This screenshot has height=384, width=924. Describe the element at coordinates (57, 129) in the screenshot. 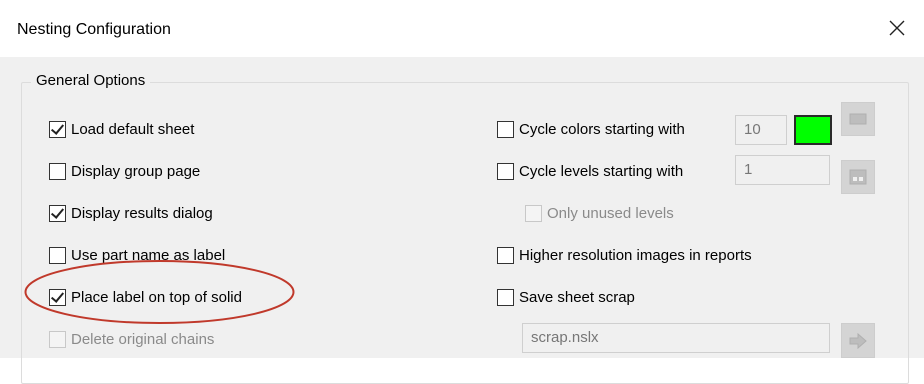

I see `load-default-sheet-checkbox` at that location.